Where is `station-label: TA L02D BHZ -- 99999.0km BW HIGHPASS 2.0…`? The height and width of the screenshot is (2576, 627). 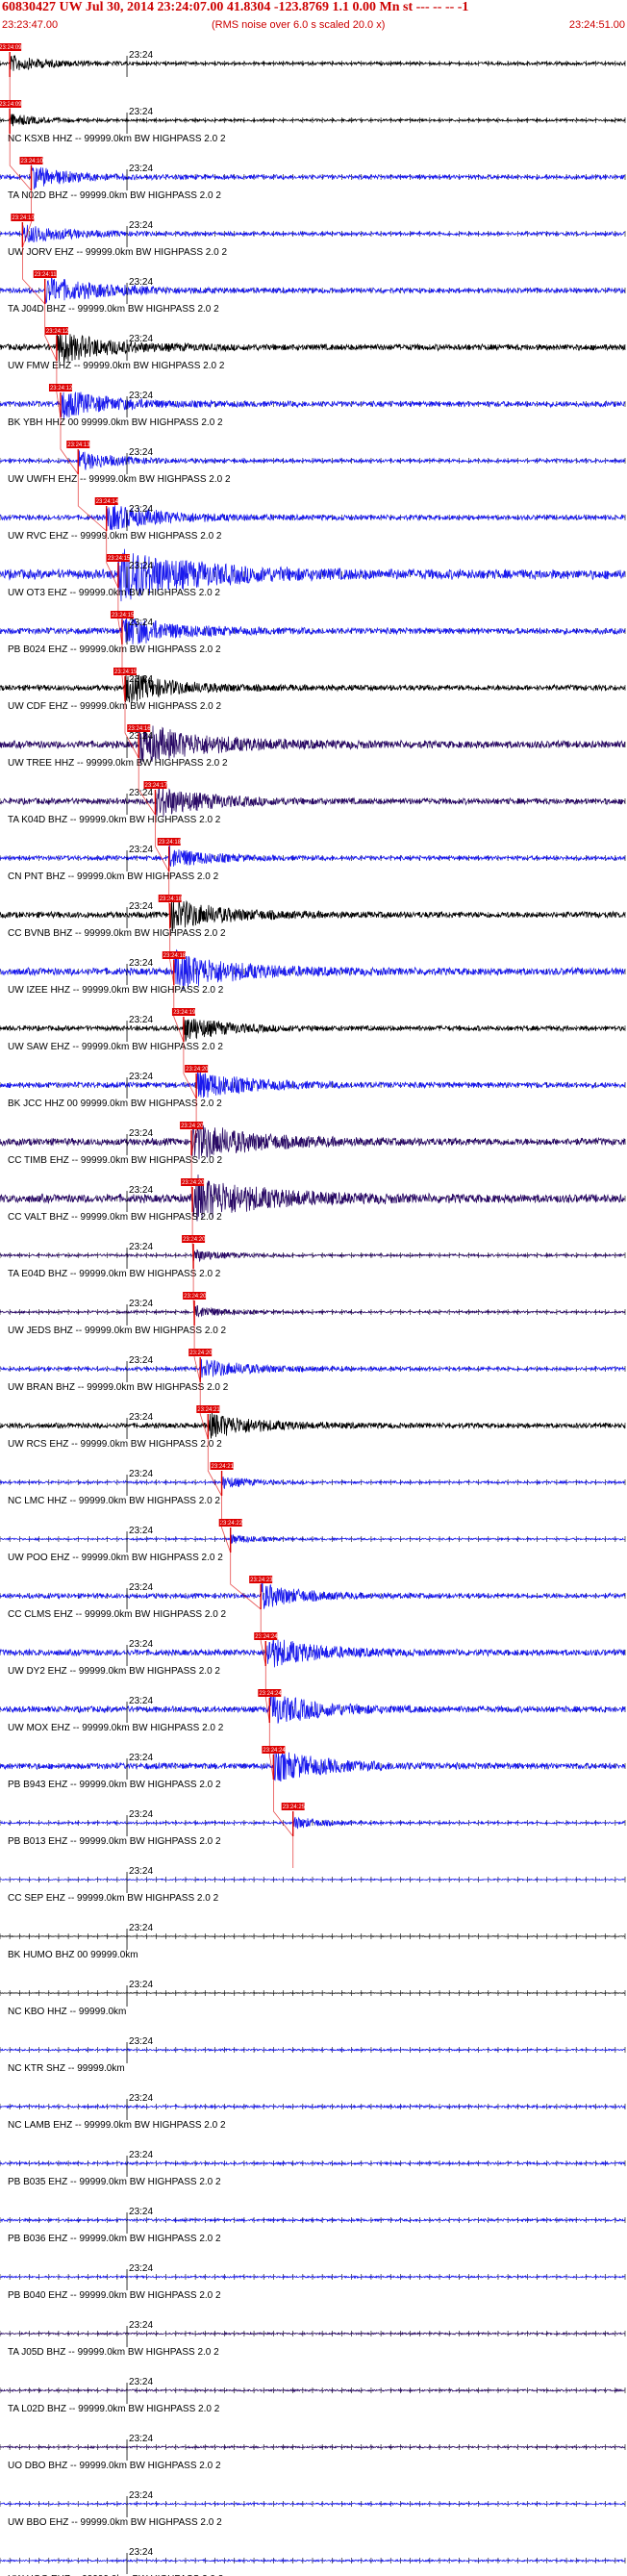
station-label: TA L02D BHZ -- 99999.0km BW HIGHPASS 2.0… is located at coordinates (114, 2409).